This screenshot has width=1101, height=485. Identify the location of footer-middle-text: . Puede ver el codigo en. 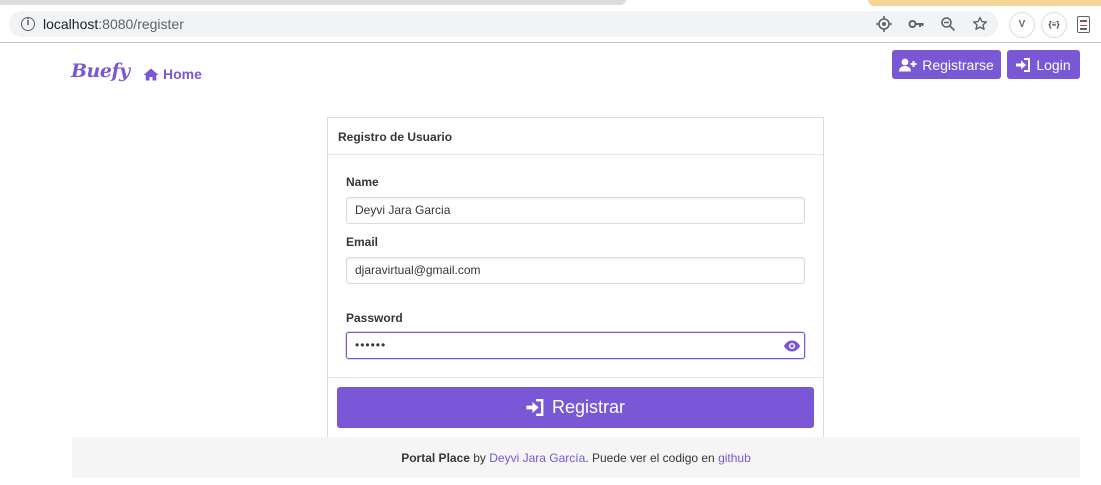
(652, 458).